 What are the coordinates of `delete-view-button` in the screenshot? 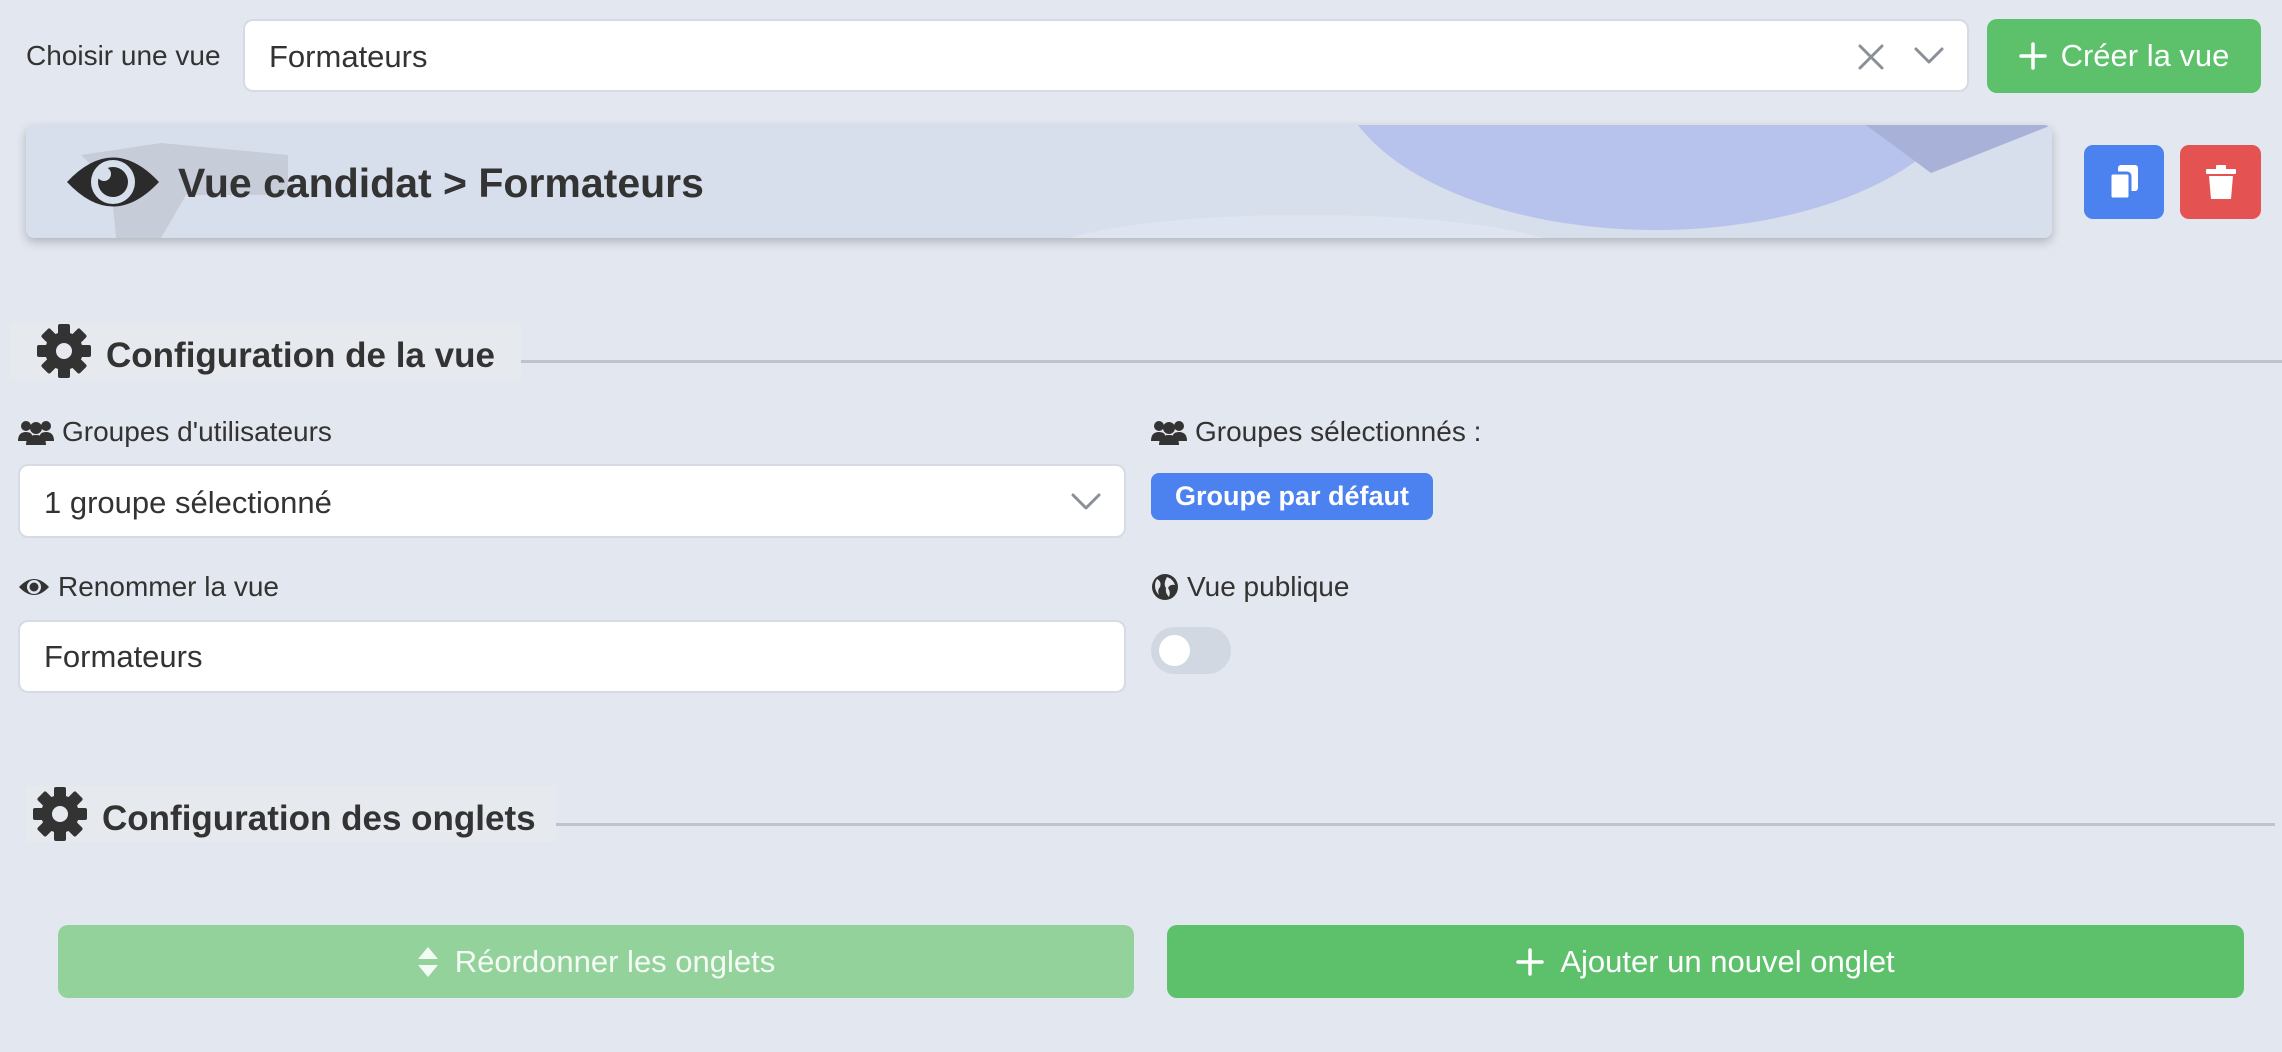 It's located at (2220, 182).